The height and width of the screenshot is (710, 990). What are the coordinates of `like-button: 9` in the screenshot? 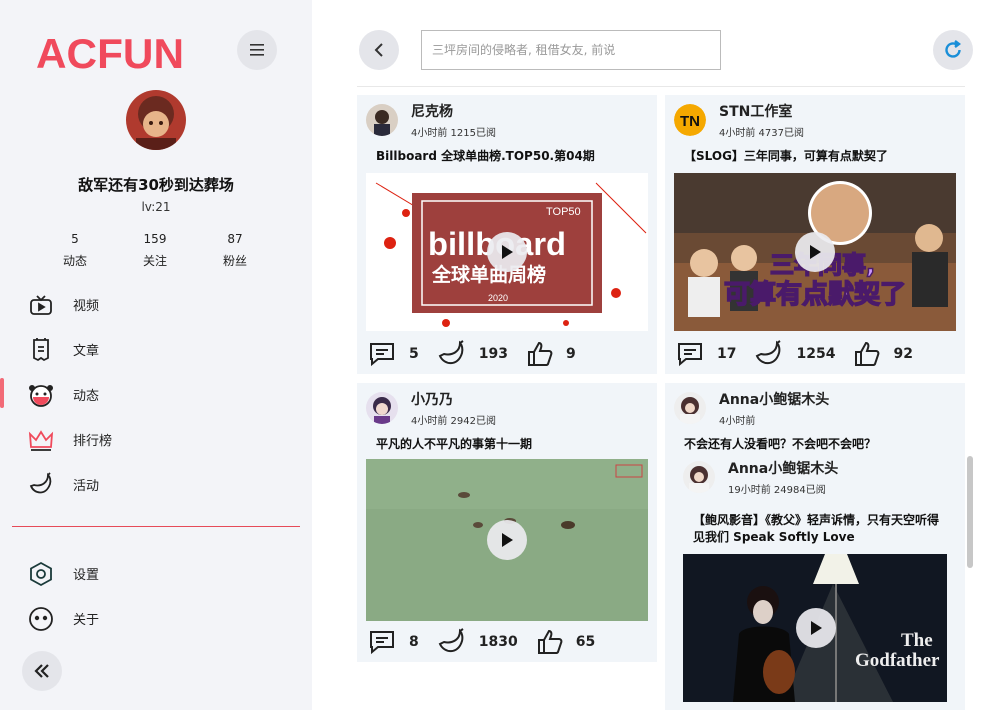 It's located at (551, 354).